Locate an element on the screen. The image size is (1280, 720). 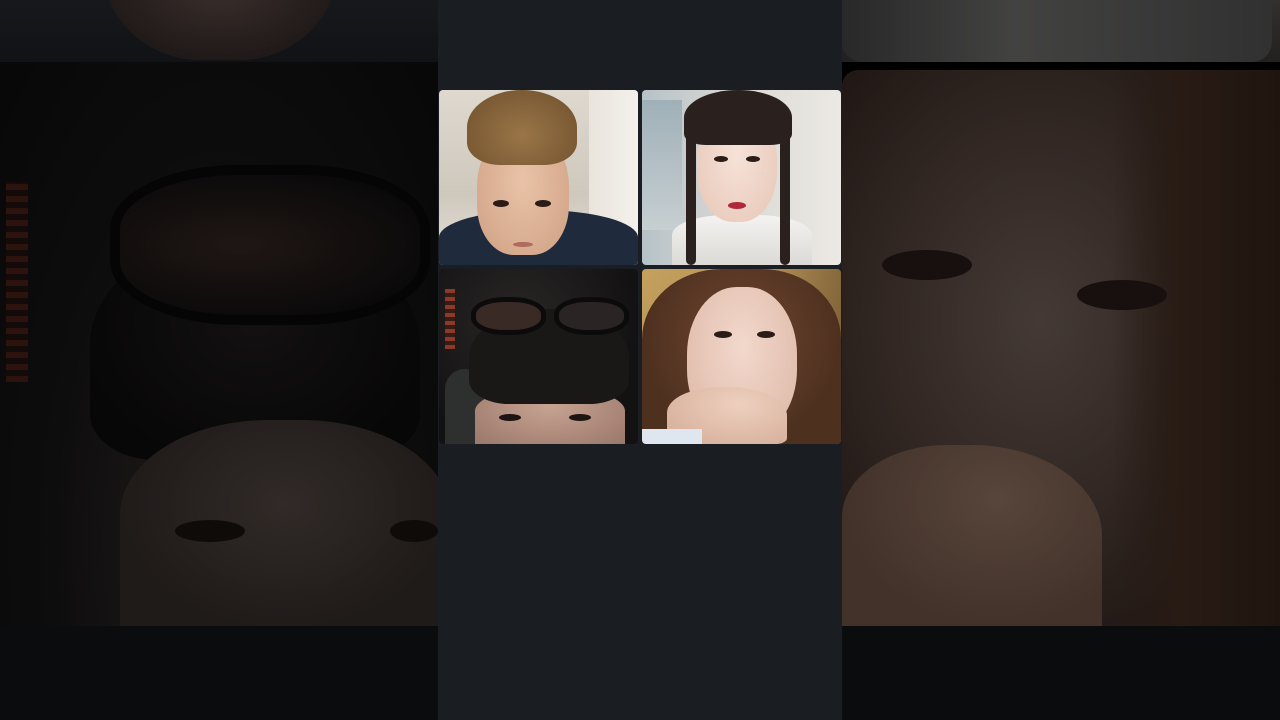
braid-left is located at coordinates (691, 197).